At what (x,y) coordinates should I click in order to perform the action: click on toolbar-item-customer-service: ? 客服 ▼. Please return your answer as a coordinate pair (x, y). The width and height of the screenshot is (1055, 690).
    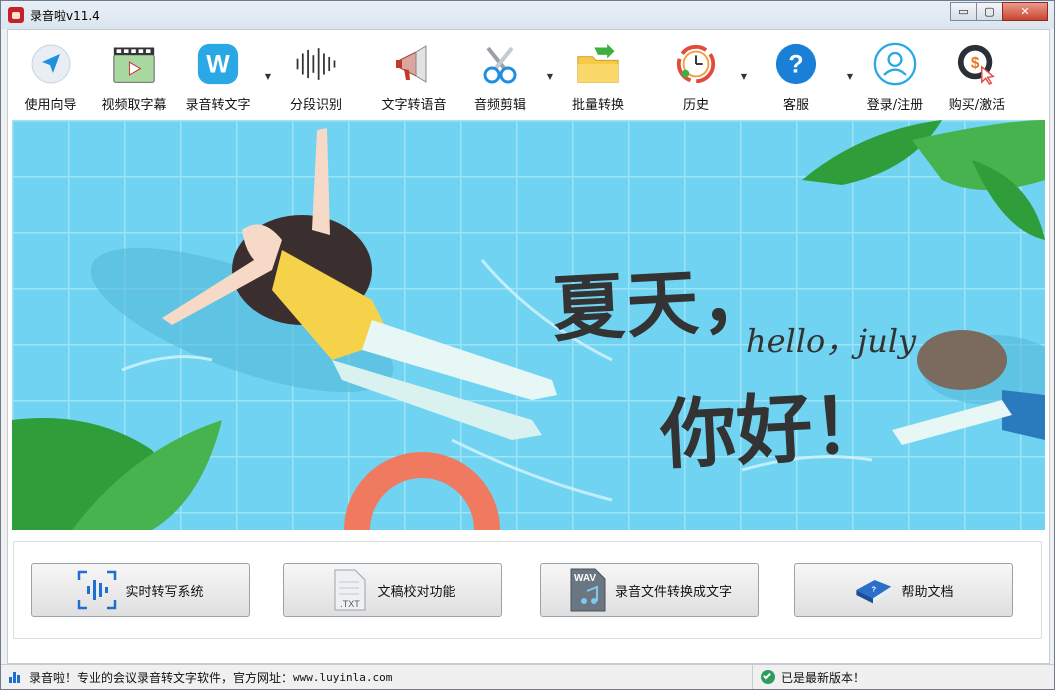
    Looking at the image, I should click on (796, 74).